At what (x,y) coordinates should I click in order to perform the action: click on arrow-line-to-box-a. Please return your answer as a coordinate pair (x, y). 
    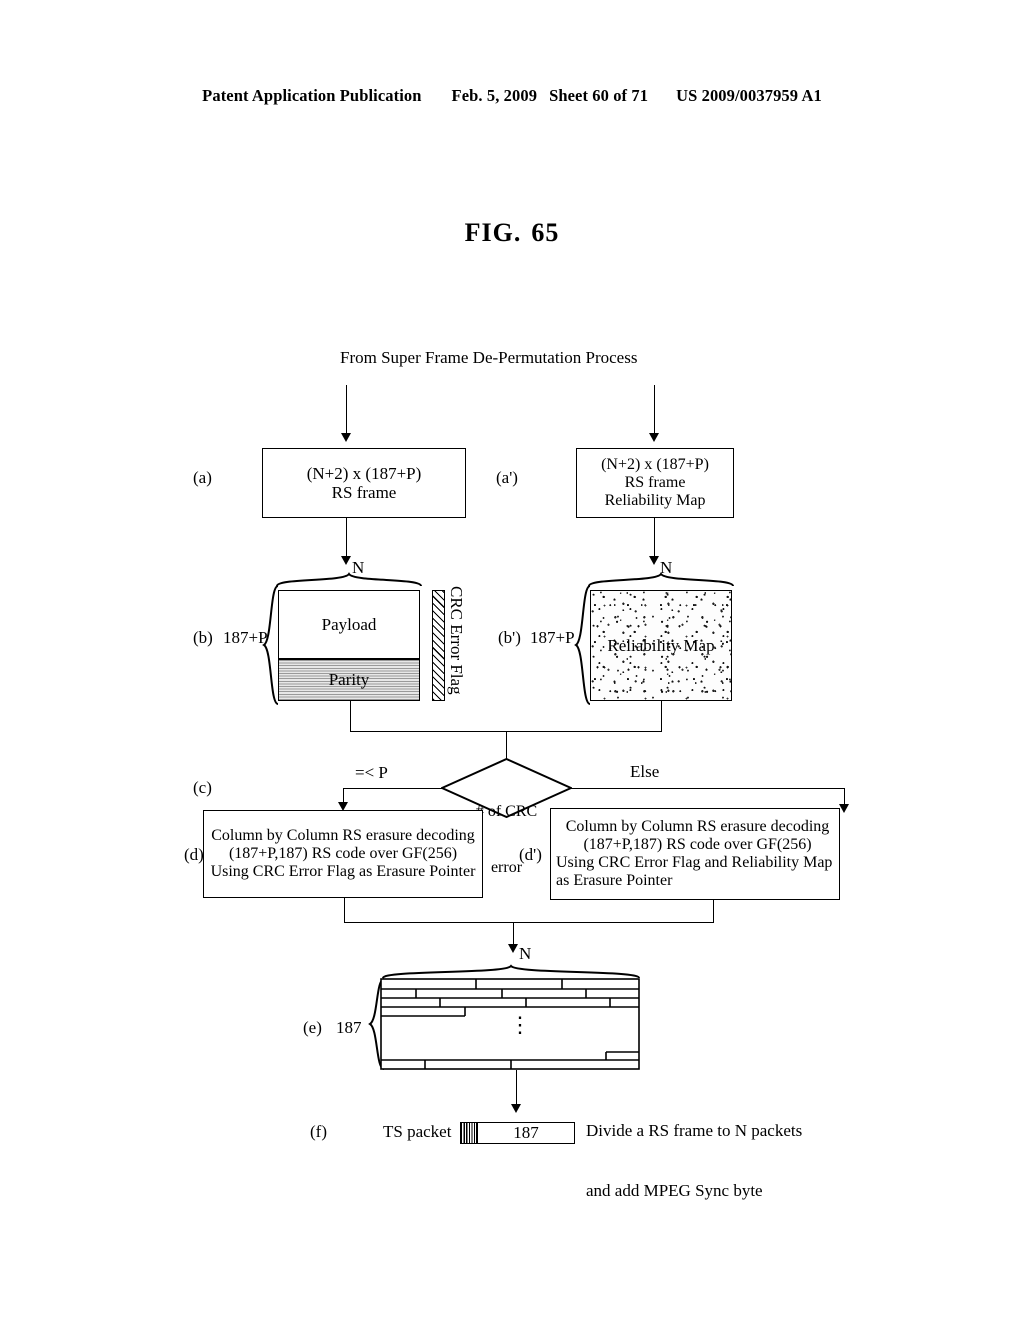
    Looking at the image, I should click on (346, 411).